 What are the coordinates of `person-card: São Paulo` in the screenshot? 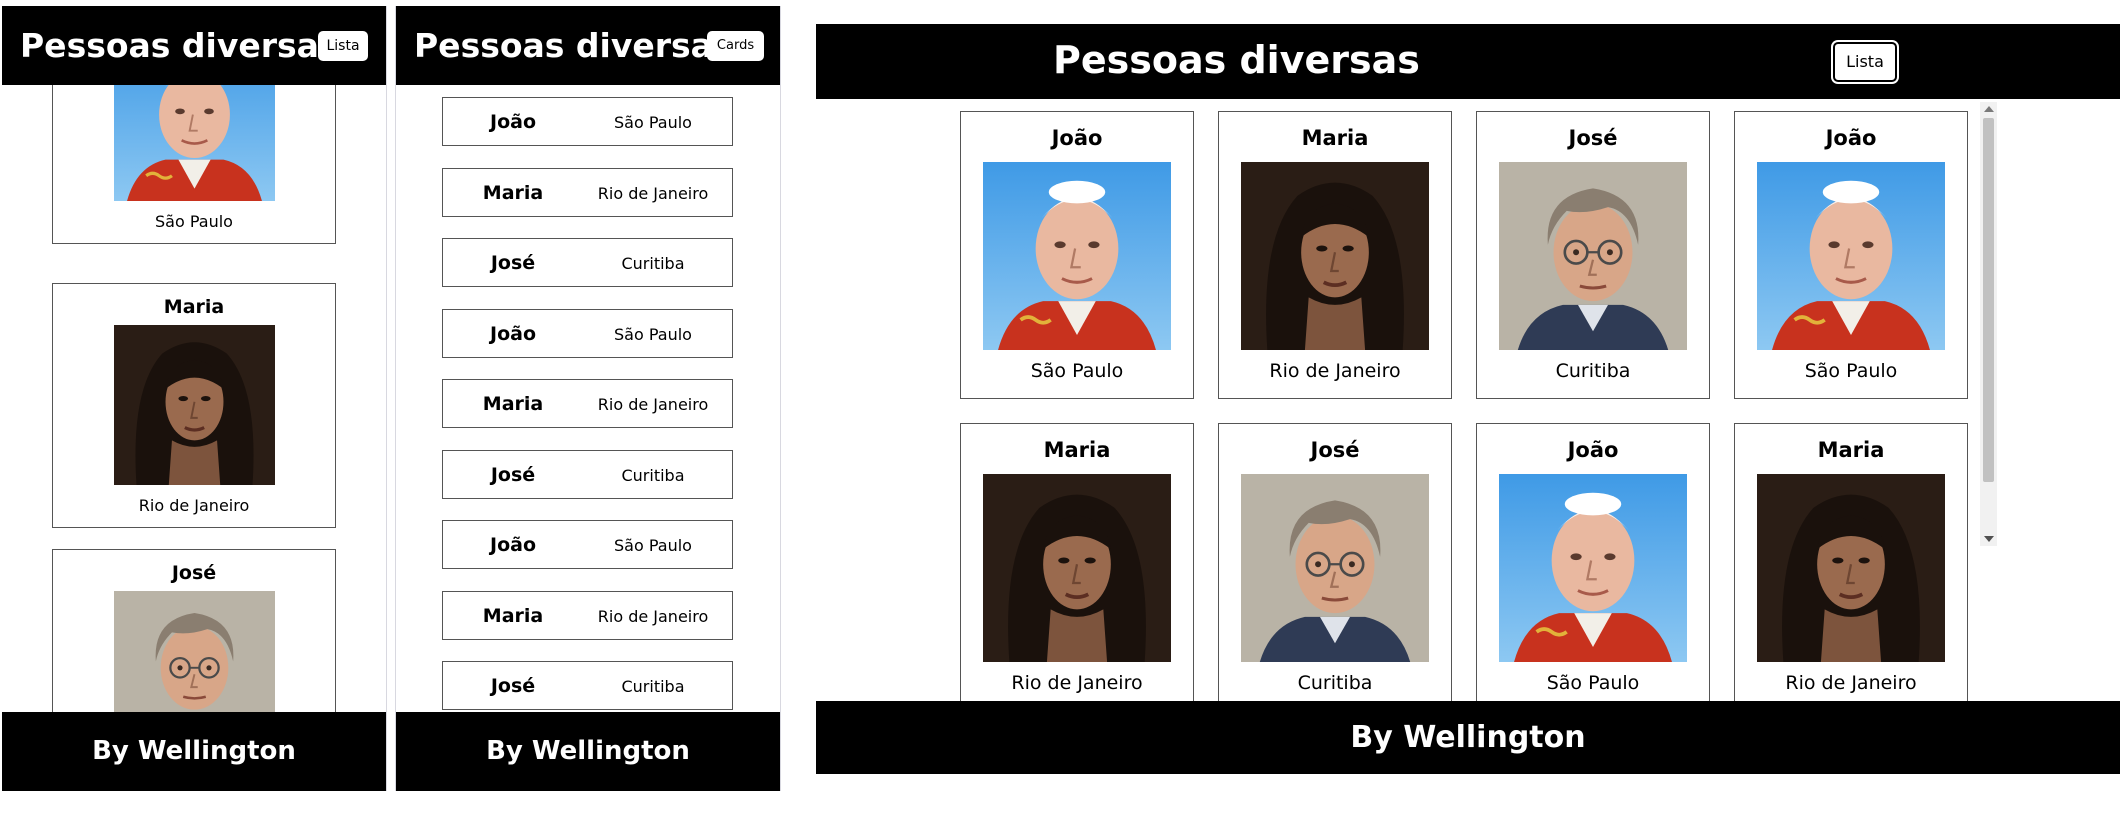 It's located at (194, 164).